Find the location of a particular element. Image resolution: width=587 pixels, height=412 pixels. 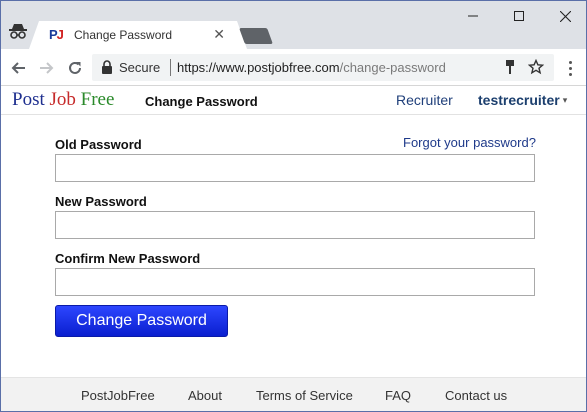

tab-close-icon: ✕ is located at coordinates (219, 34).